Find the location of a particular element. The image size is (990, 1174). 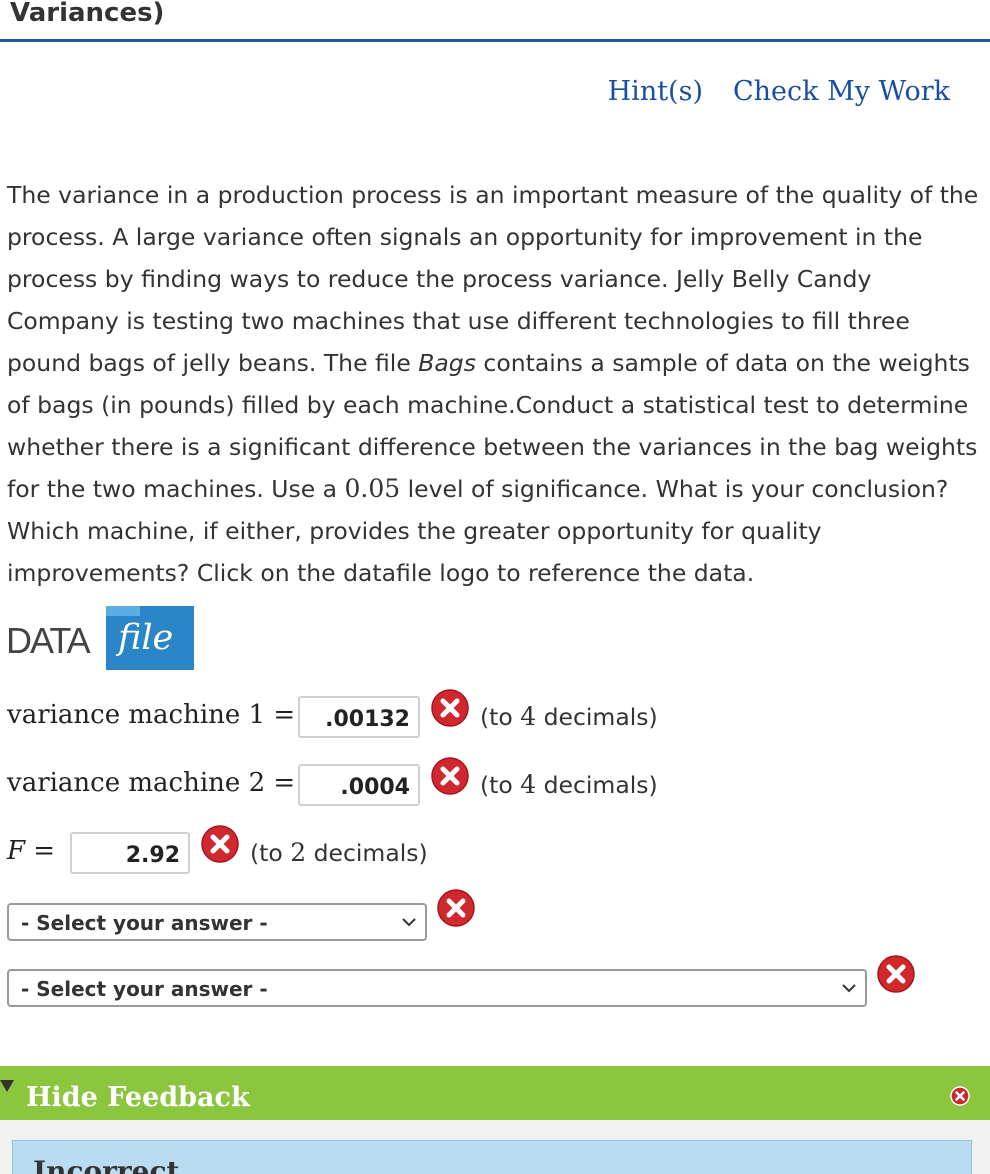

variance-machine-1-input: .00132 is located at coordinates (359, 717).